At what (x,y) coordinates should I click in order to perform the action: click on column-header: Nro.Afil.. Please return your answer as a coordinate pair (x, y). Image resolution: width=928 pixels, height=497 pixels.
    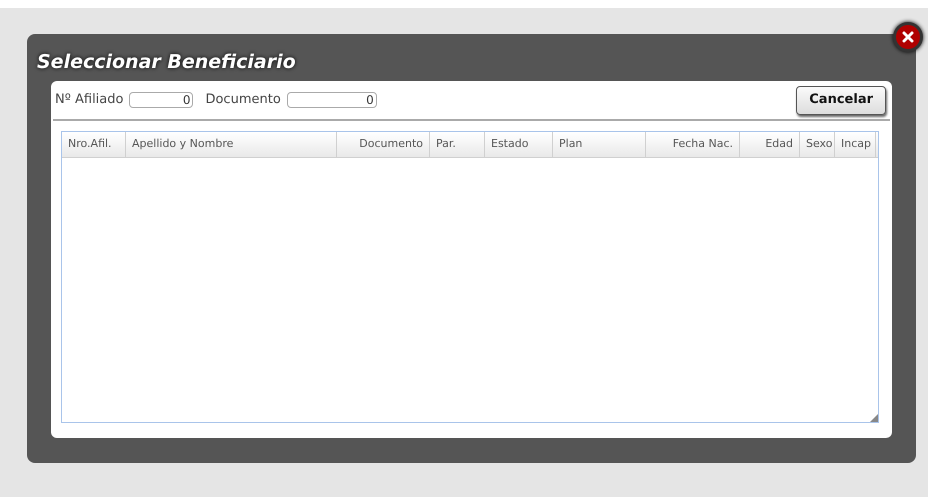
    Looking at the image, I should click on (94, 144).